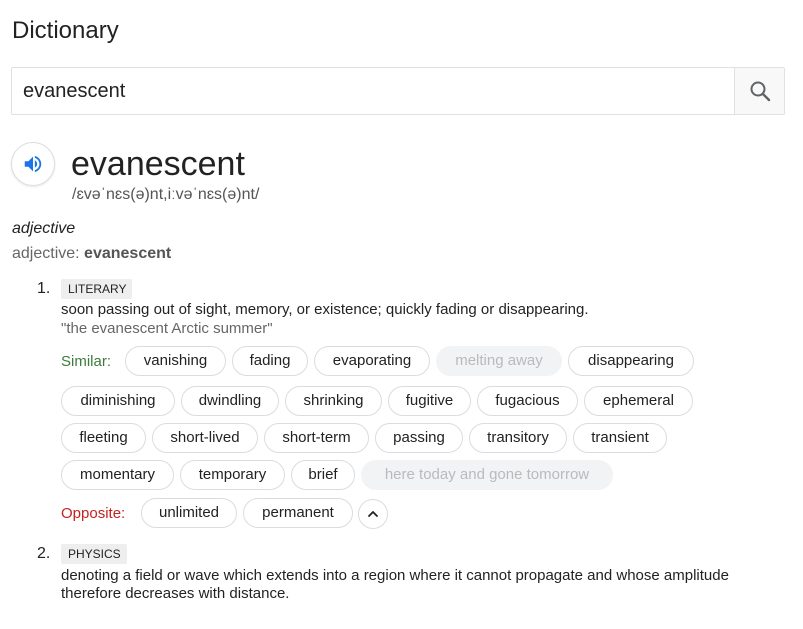 Image resolution: width=803 pixels, height=629 pixels. I want to click on synonym-chip: fleeting, so click(103, 438).